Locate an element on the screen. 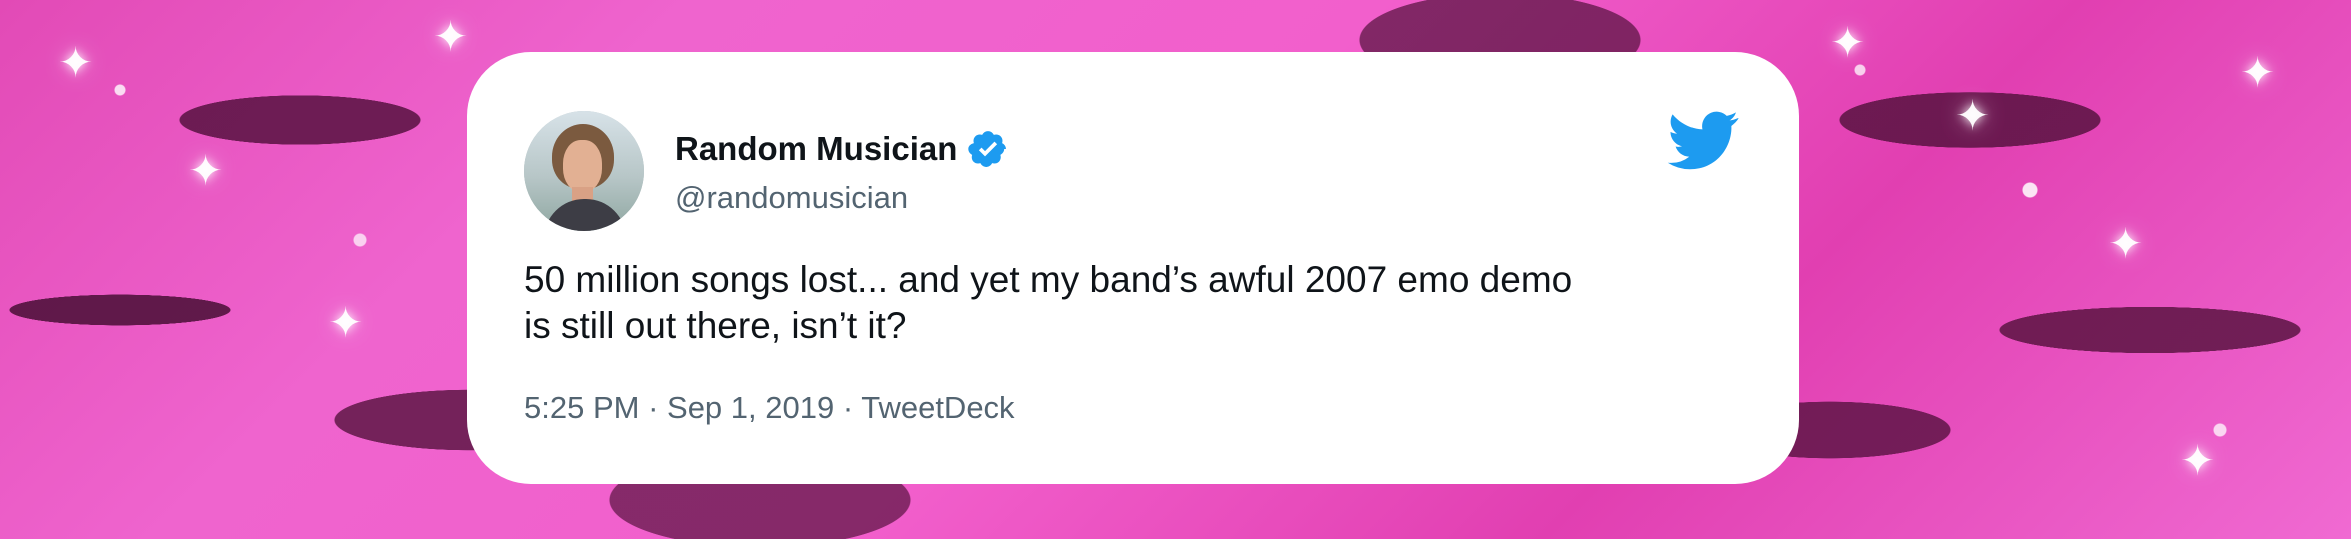 The height and width of the screenshot is (539, 2351). verified-badge-icon is located at coordinates (988, 149).